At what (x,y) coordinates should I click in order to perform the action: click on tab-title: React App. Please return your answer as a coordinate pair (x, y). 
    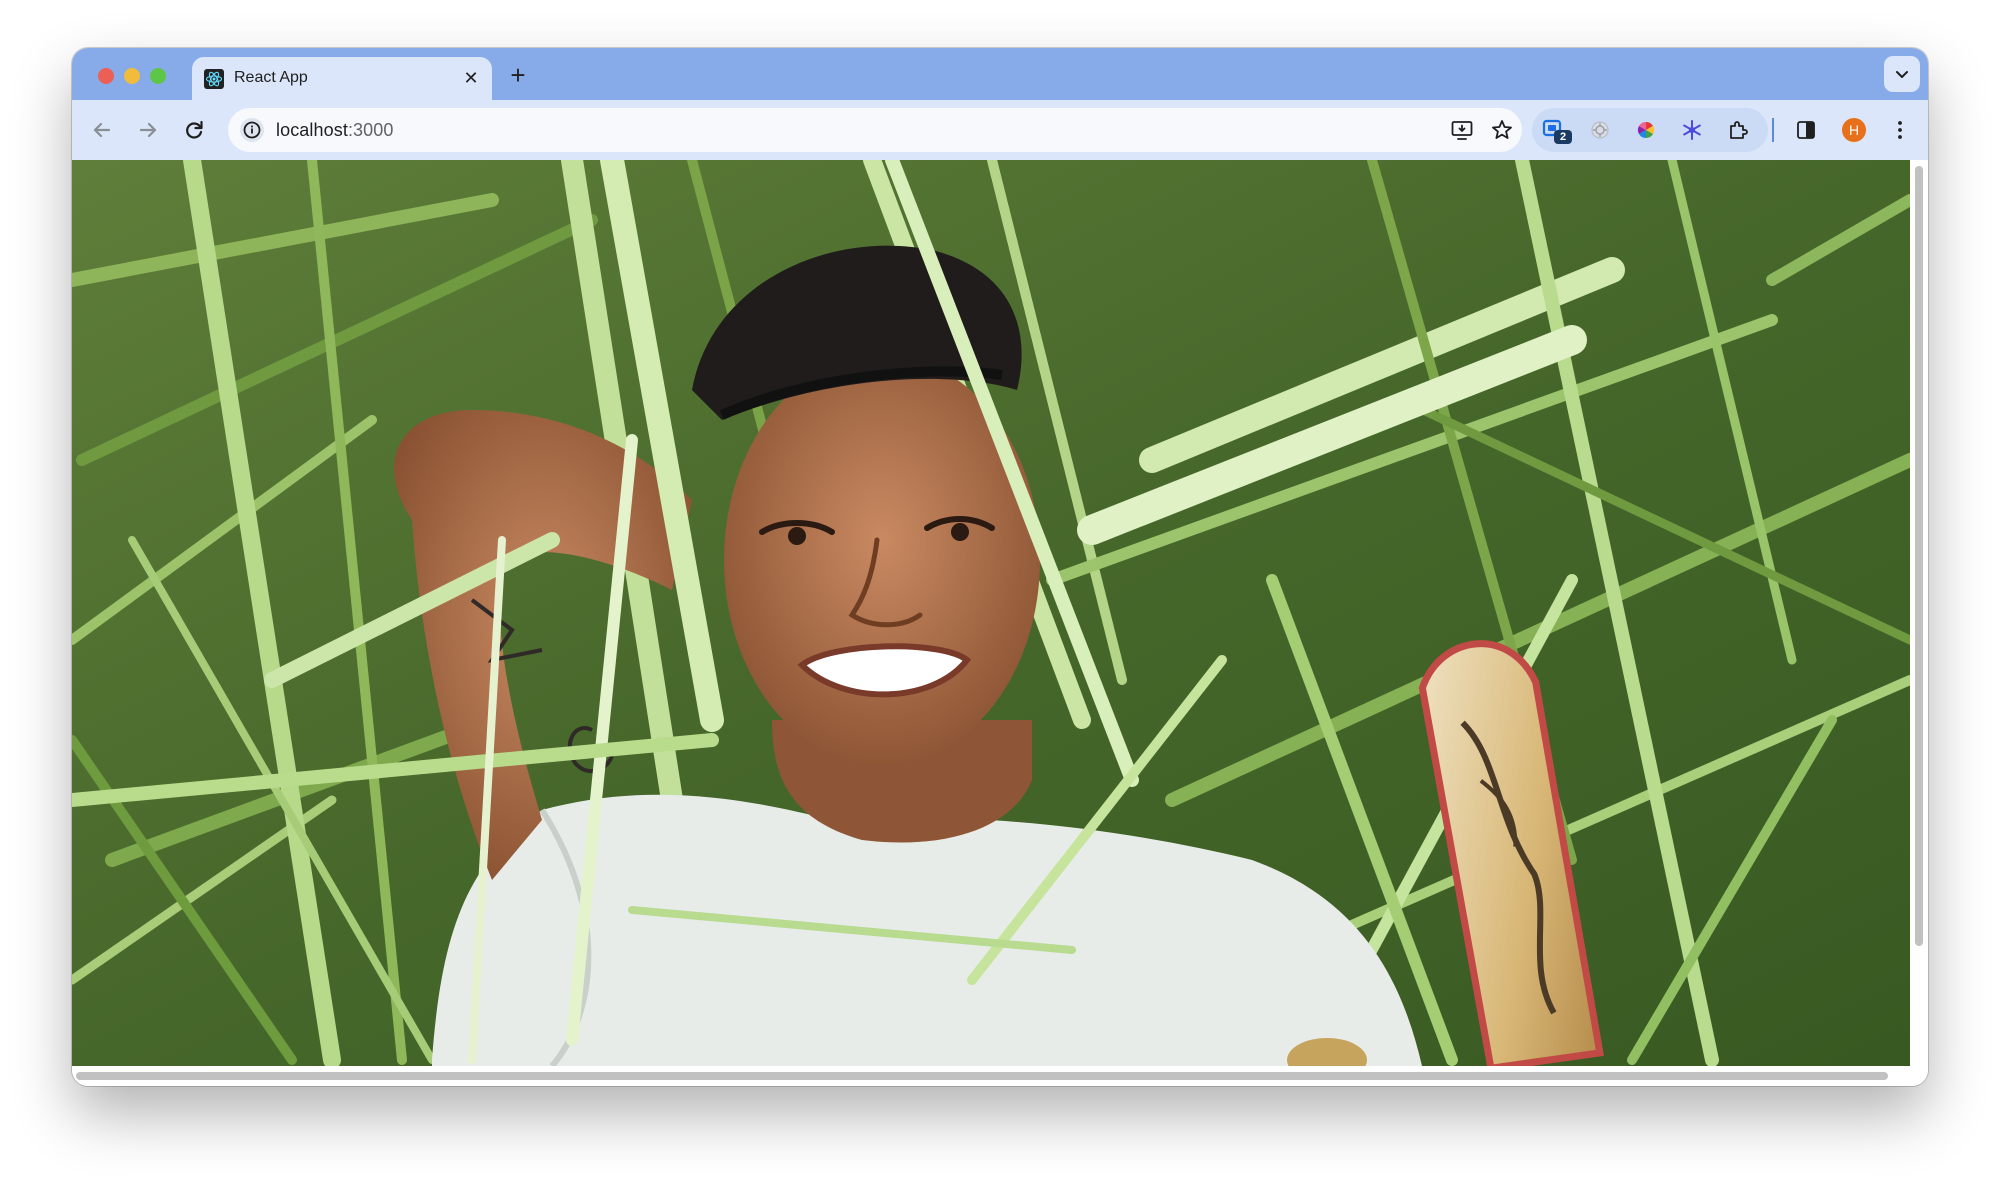
    Looking at the image, I should click on (271, 77).